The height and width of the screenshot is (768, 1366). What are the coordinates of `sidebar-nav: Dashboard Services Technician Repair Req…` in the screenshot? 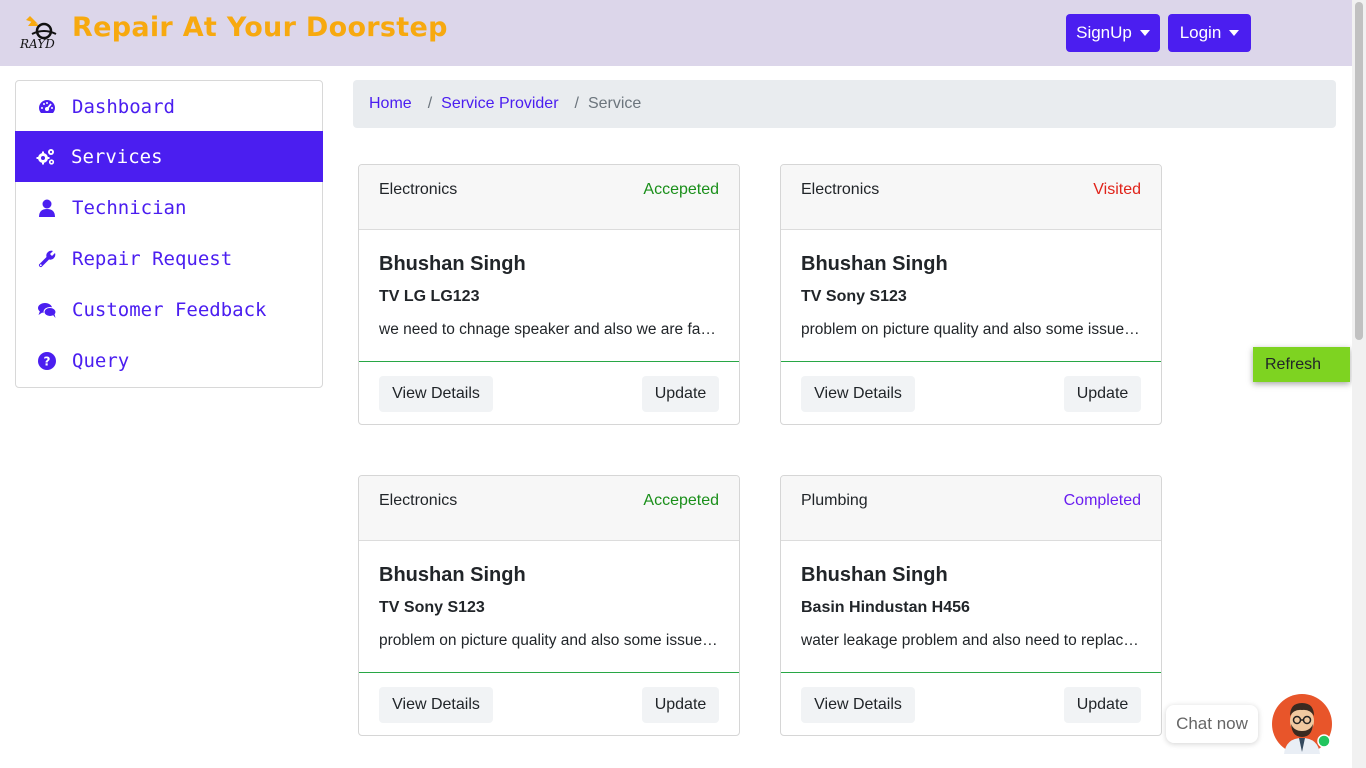 It's located at (169, 234).